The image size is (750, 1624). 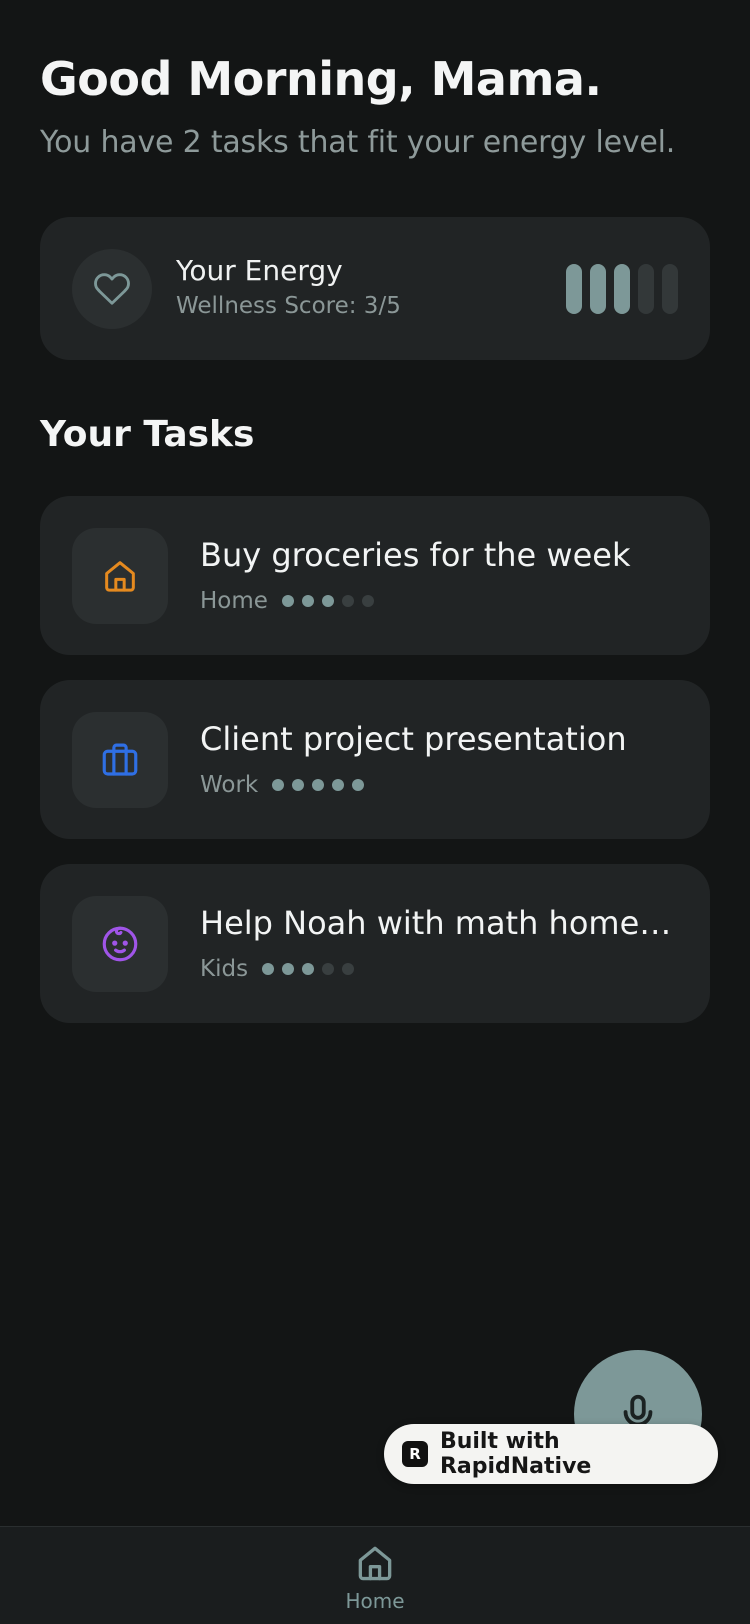 What do you see at coordinates (415, 1454) in the screenshot?
I see `rapidnative-logo-icon: R` at bounding box center [415, 1454].